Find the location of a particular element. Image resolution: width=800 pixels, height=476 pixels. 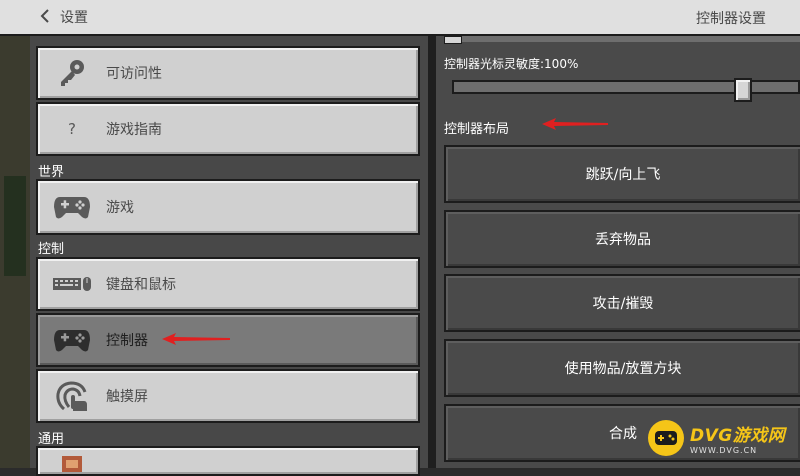

general-item-icon is located at coordinates (72, 461).